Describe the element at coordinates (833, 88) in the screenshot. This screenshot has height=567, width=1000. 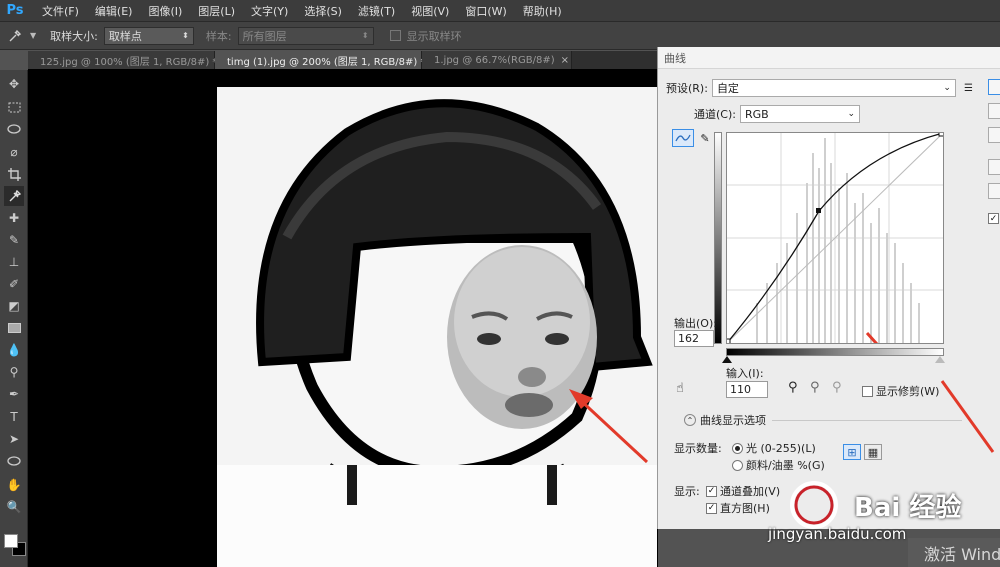
I see `preset-select: 自定 ⌄` at that location.